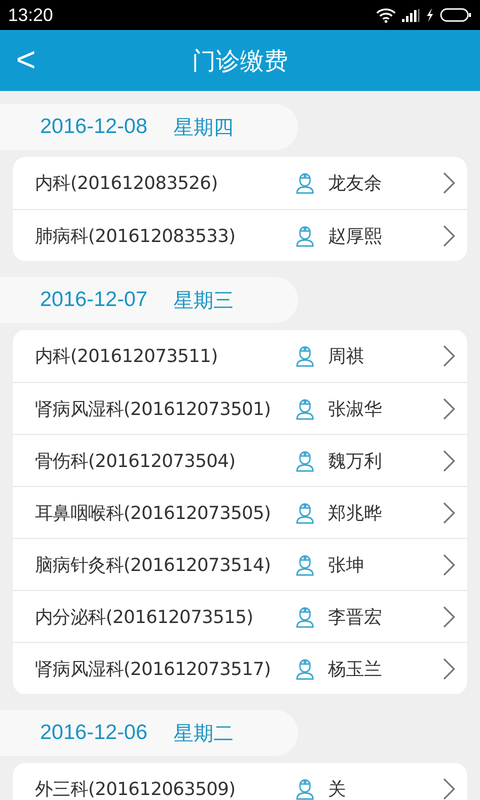  I want to click on battery-icon, so click(456, 15).